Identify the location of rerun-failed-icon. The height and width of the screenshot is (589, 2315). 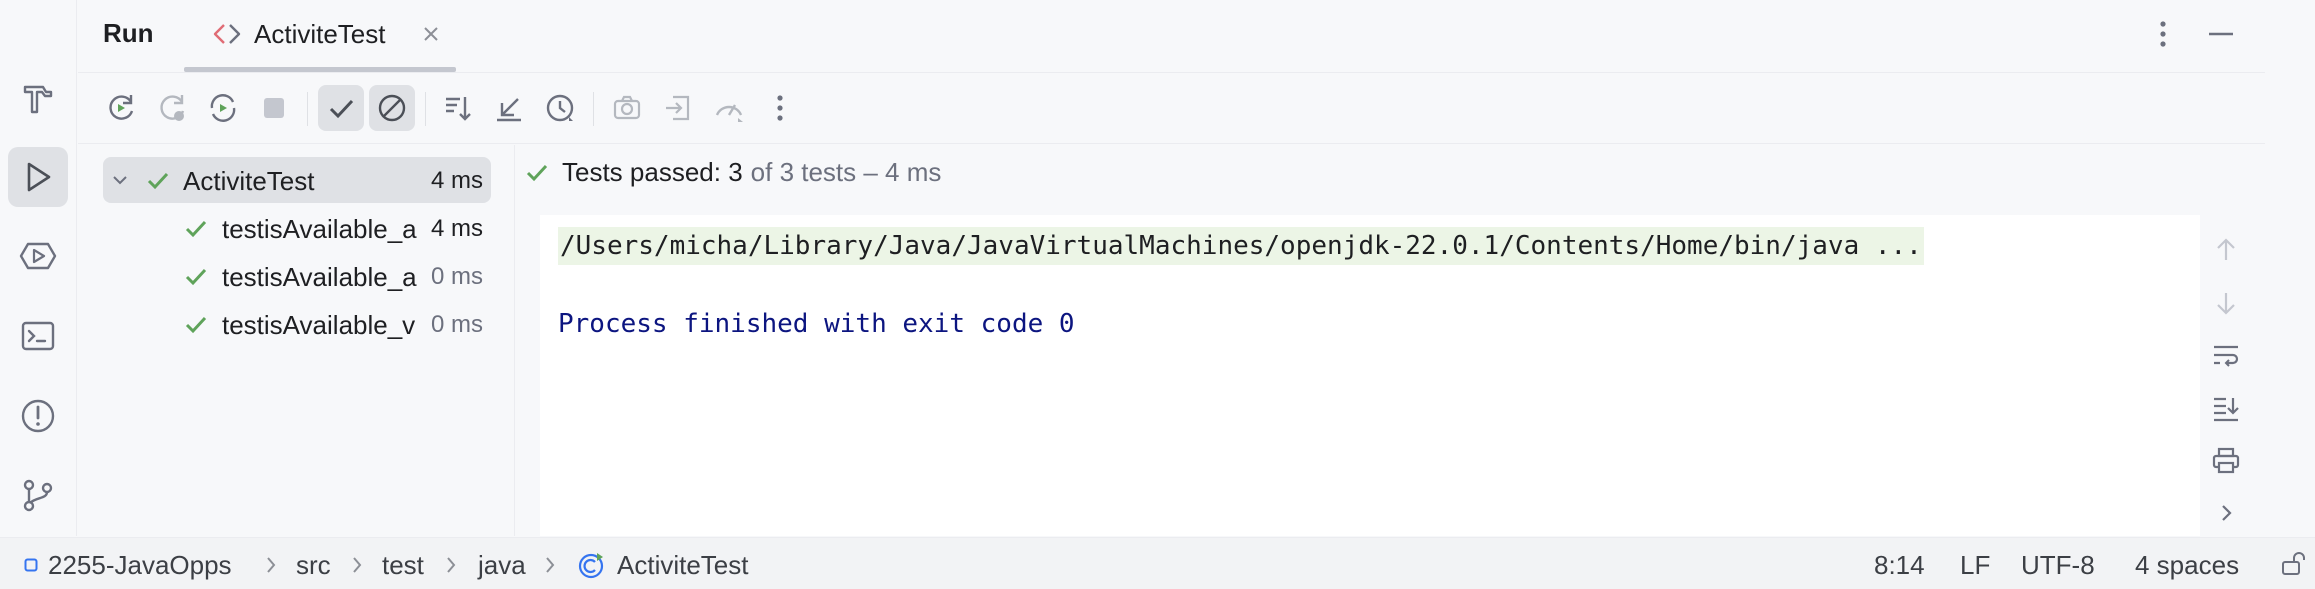
(172, 108).